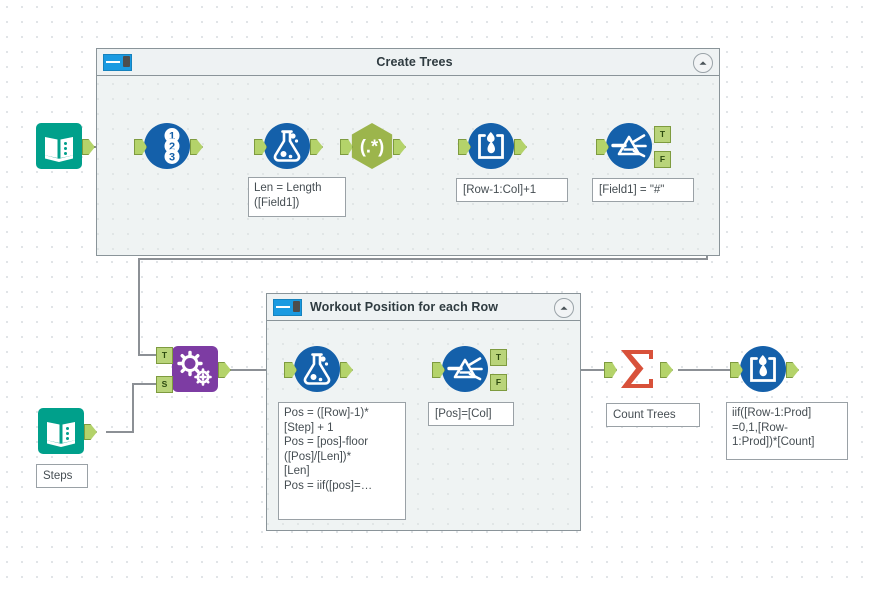  What do you see at coordinates (512, 190) in the screenshot?
I see `annotation-multi-row-col: [Row-1:Col]+1` at bounding box center [512, 190].